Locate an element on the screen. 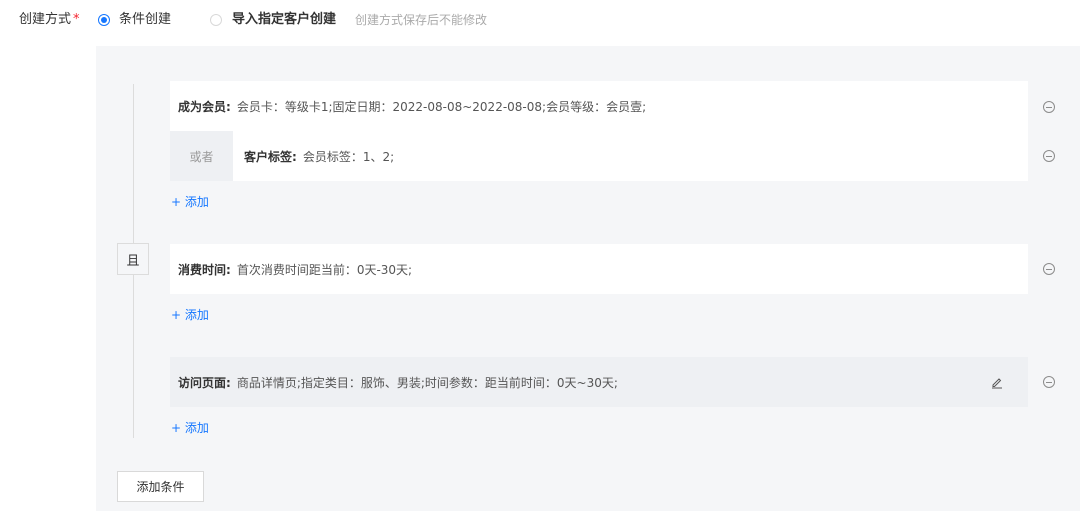  condition-key: 访问页面: is located at coordinates (204, 383).